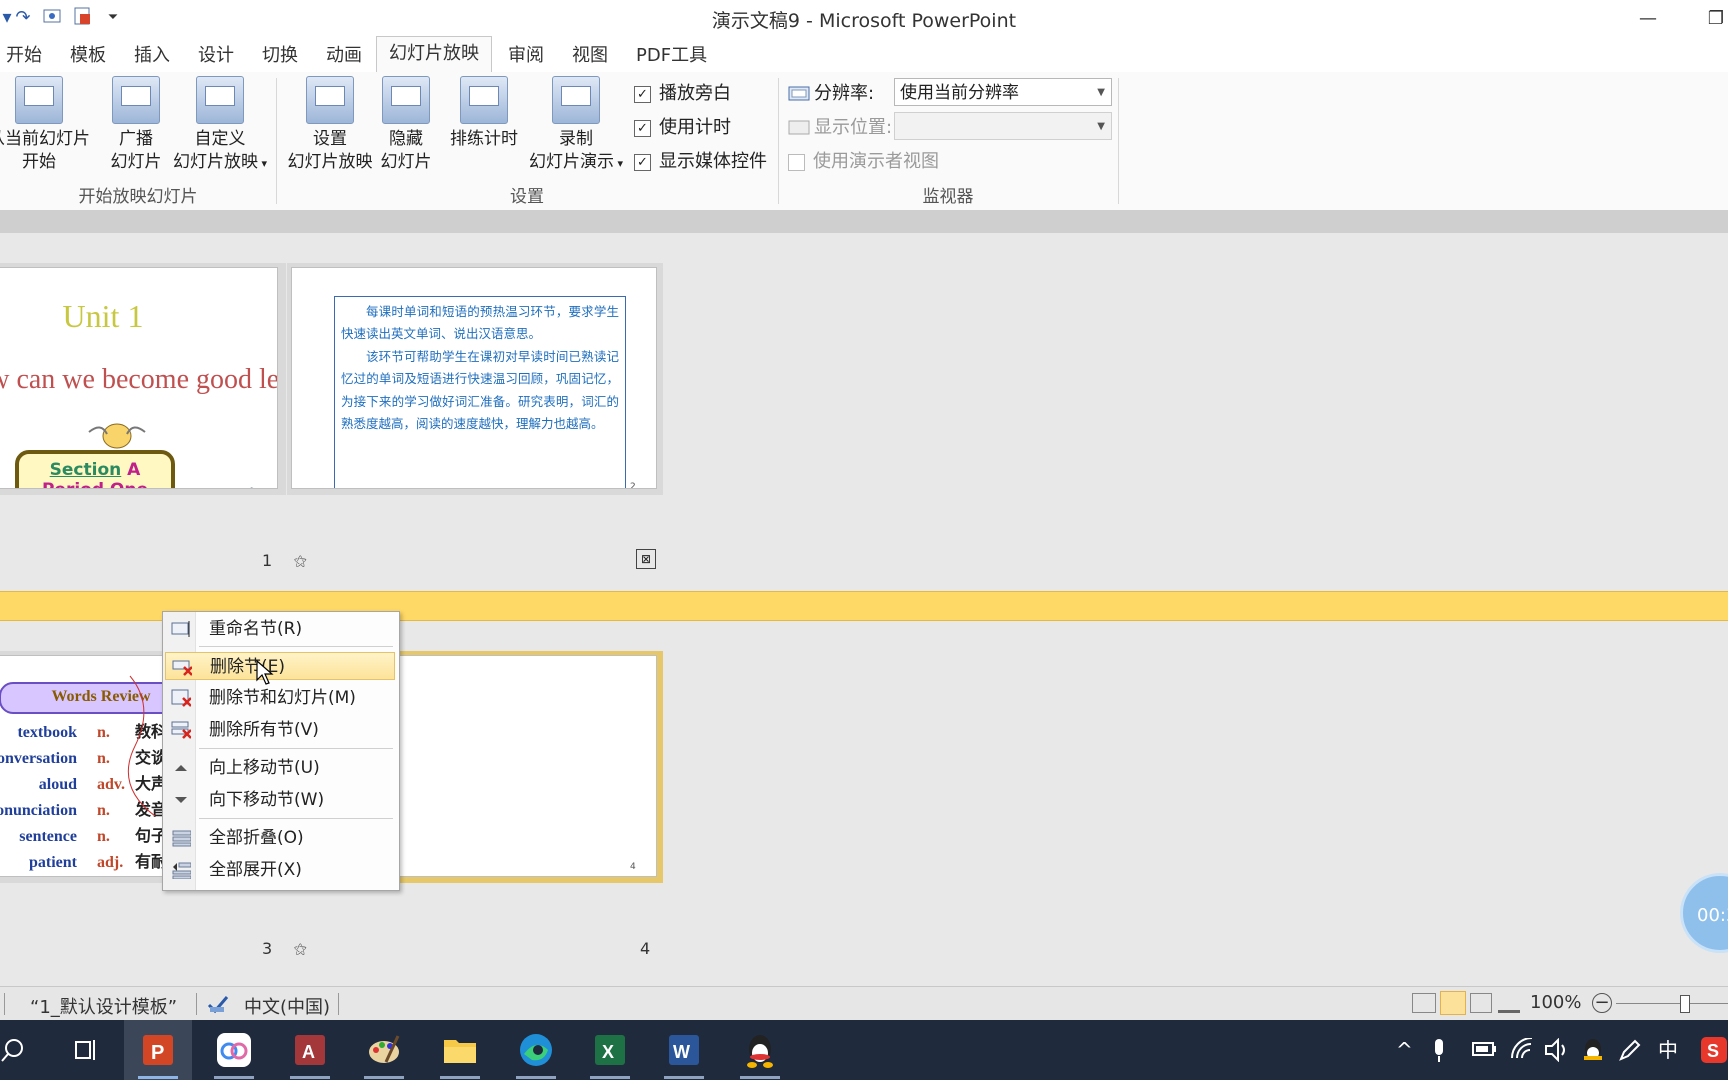  What do you see at coordinates (280, 870) in the screenshot?
I see `menu-item-expand-all: 全部展开(X)` at bounding box center [280, 870].